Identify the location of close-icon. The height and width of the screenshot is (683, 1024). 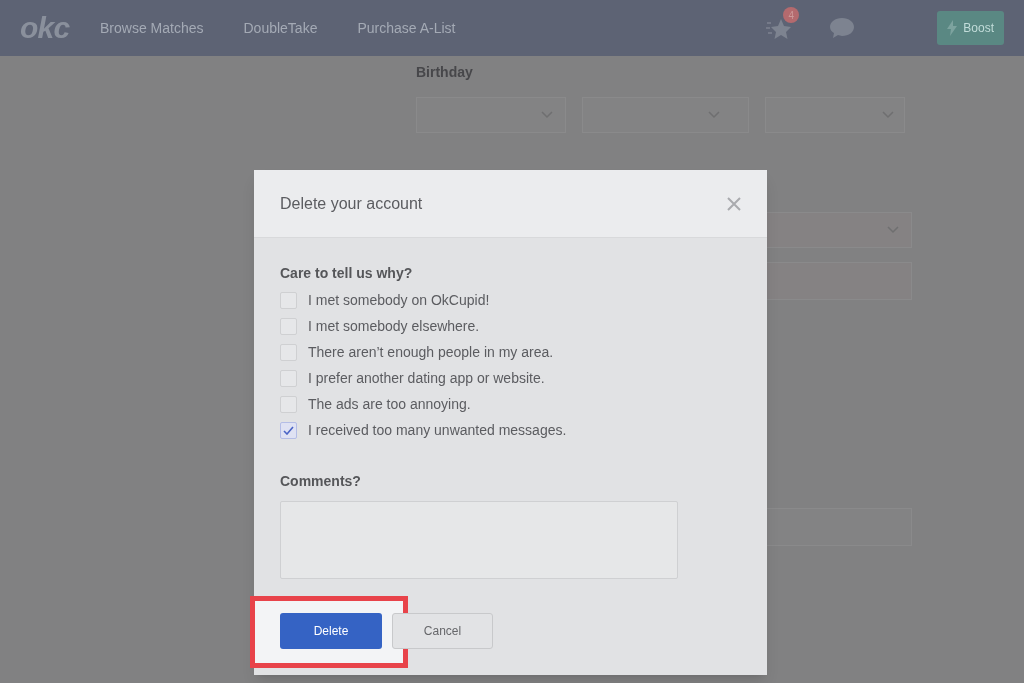
(734, 203).